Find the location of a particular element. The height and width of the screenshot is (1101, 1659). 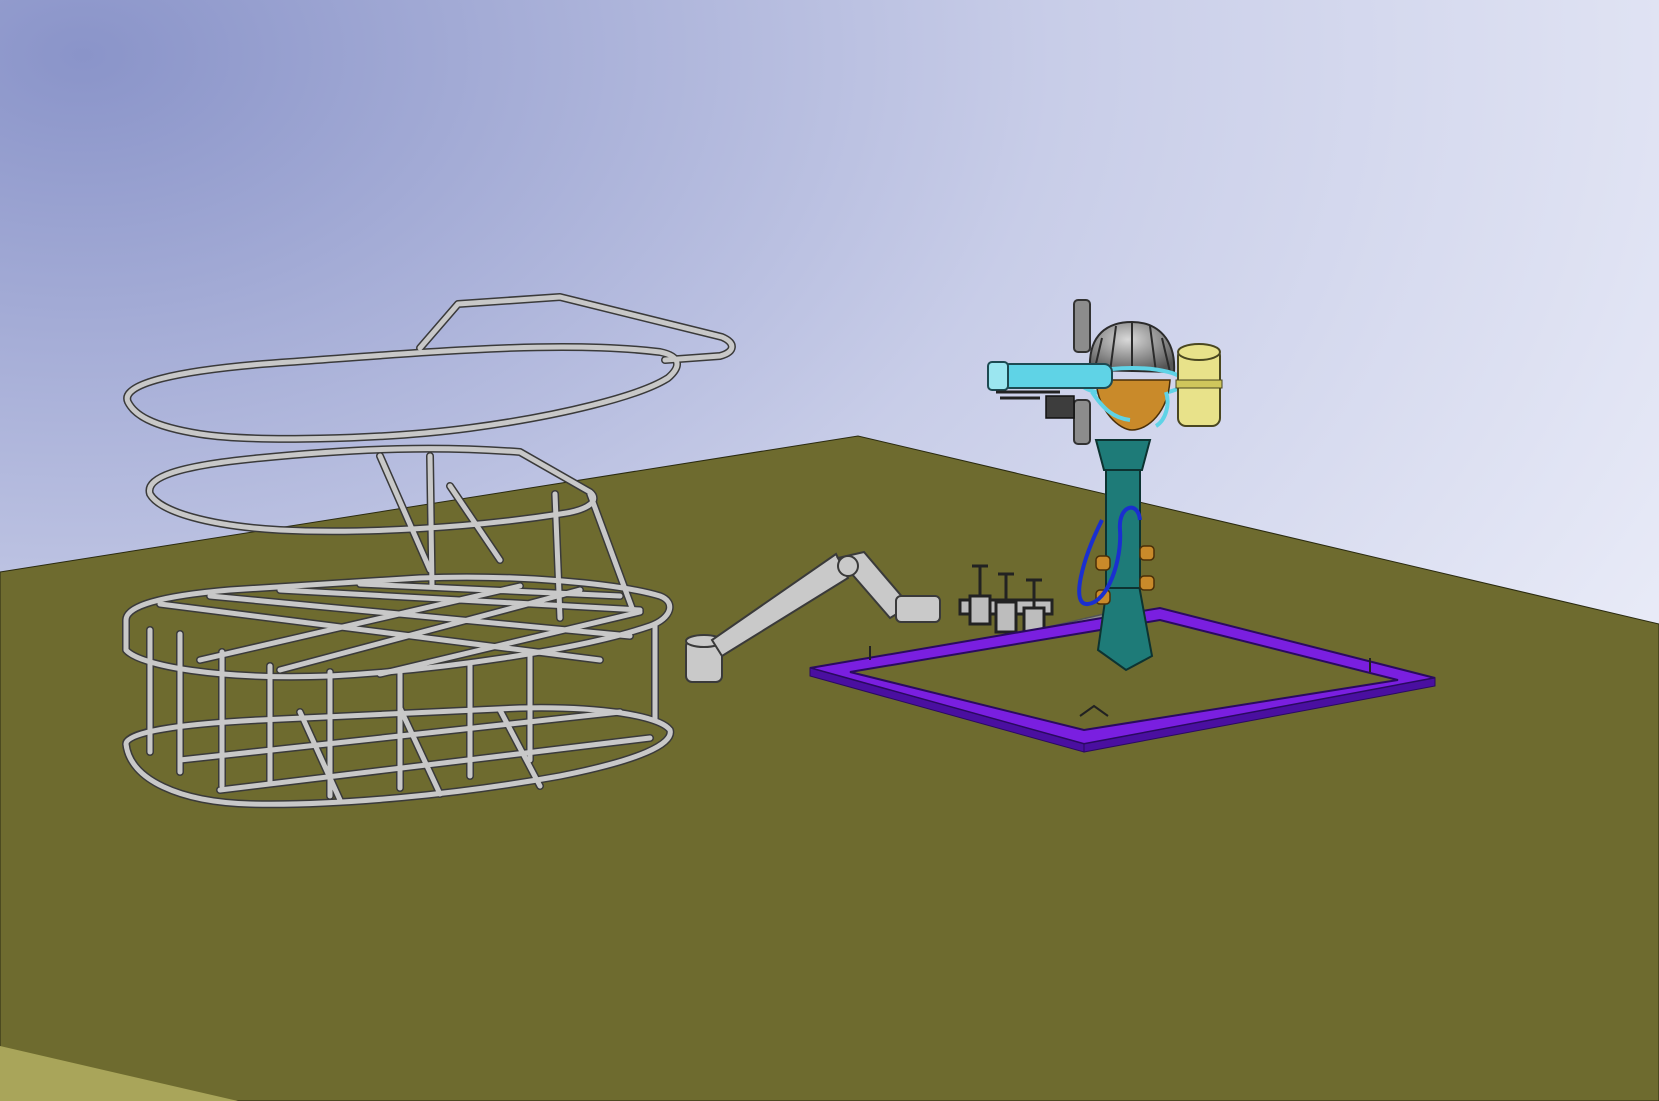

mast-stub is located at coordinates (1082, 326).